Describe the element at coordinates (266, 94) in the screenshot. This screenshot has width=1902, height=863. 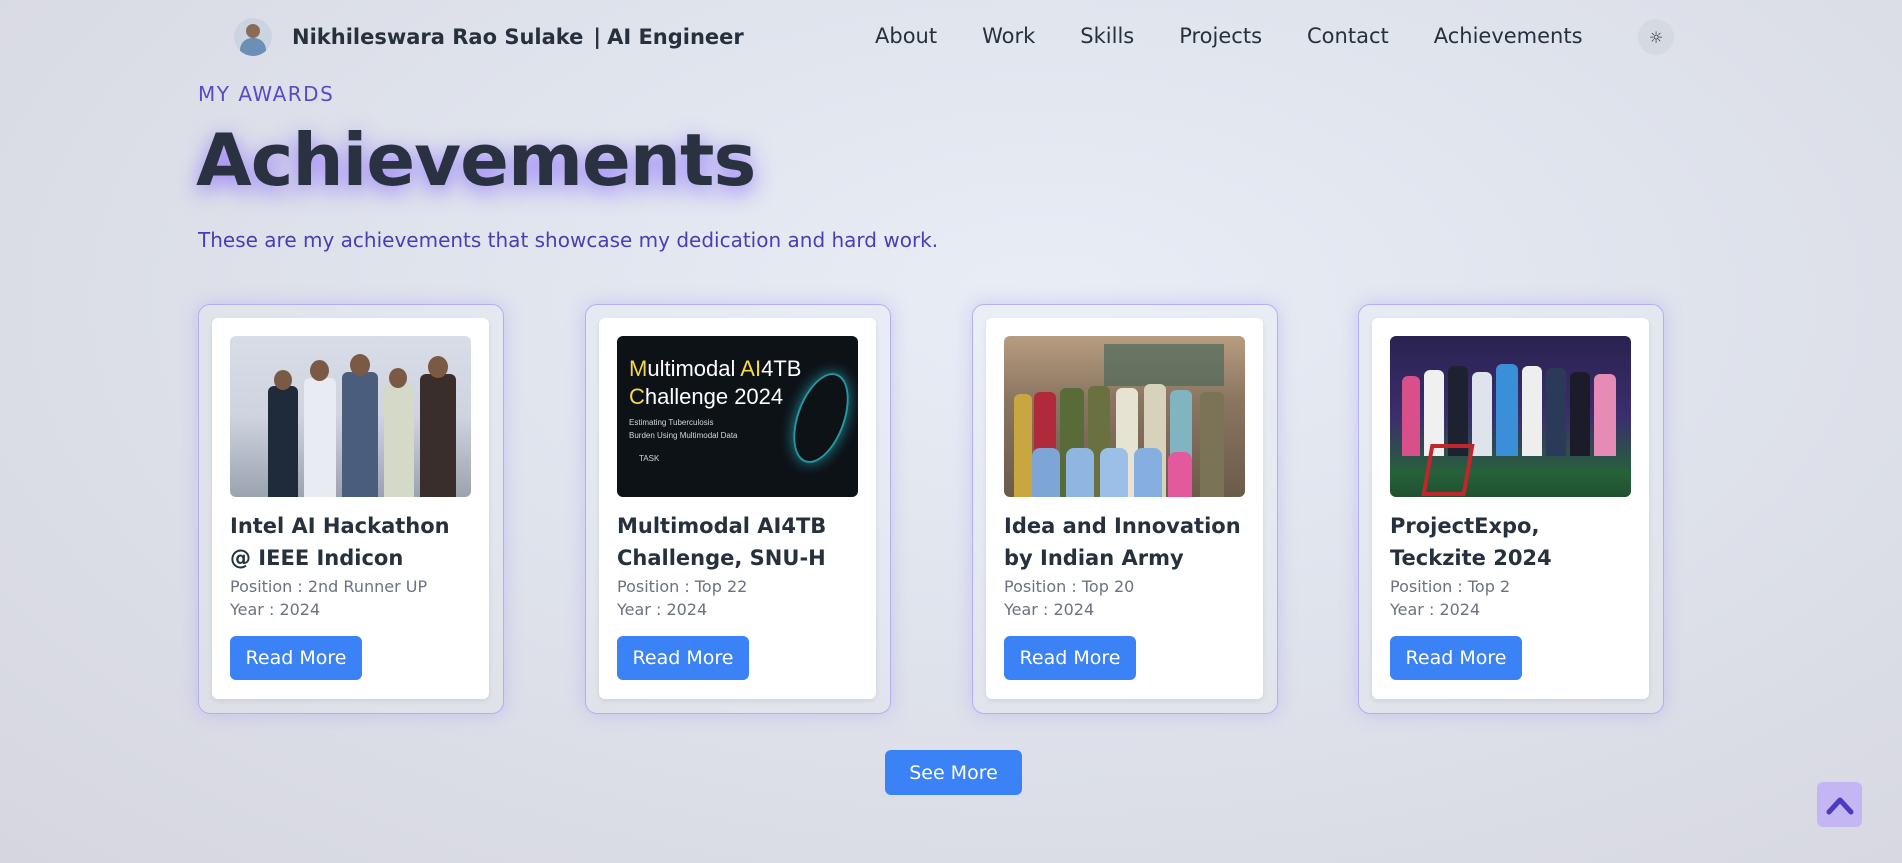
I see `section-eyebrow: MY AWARDS` at that location.